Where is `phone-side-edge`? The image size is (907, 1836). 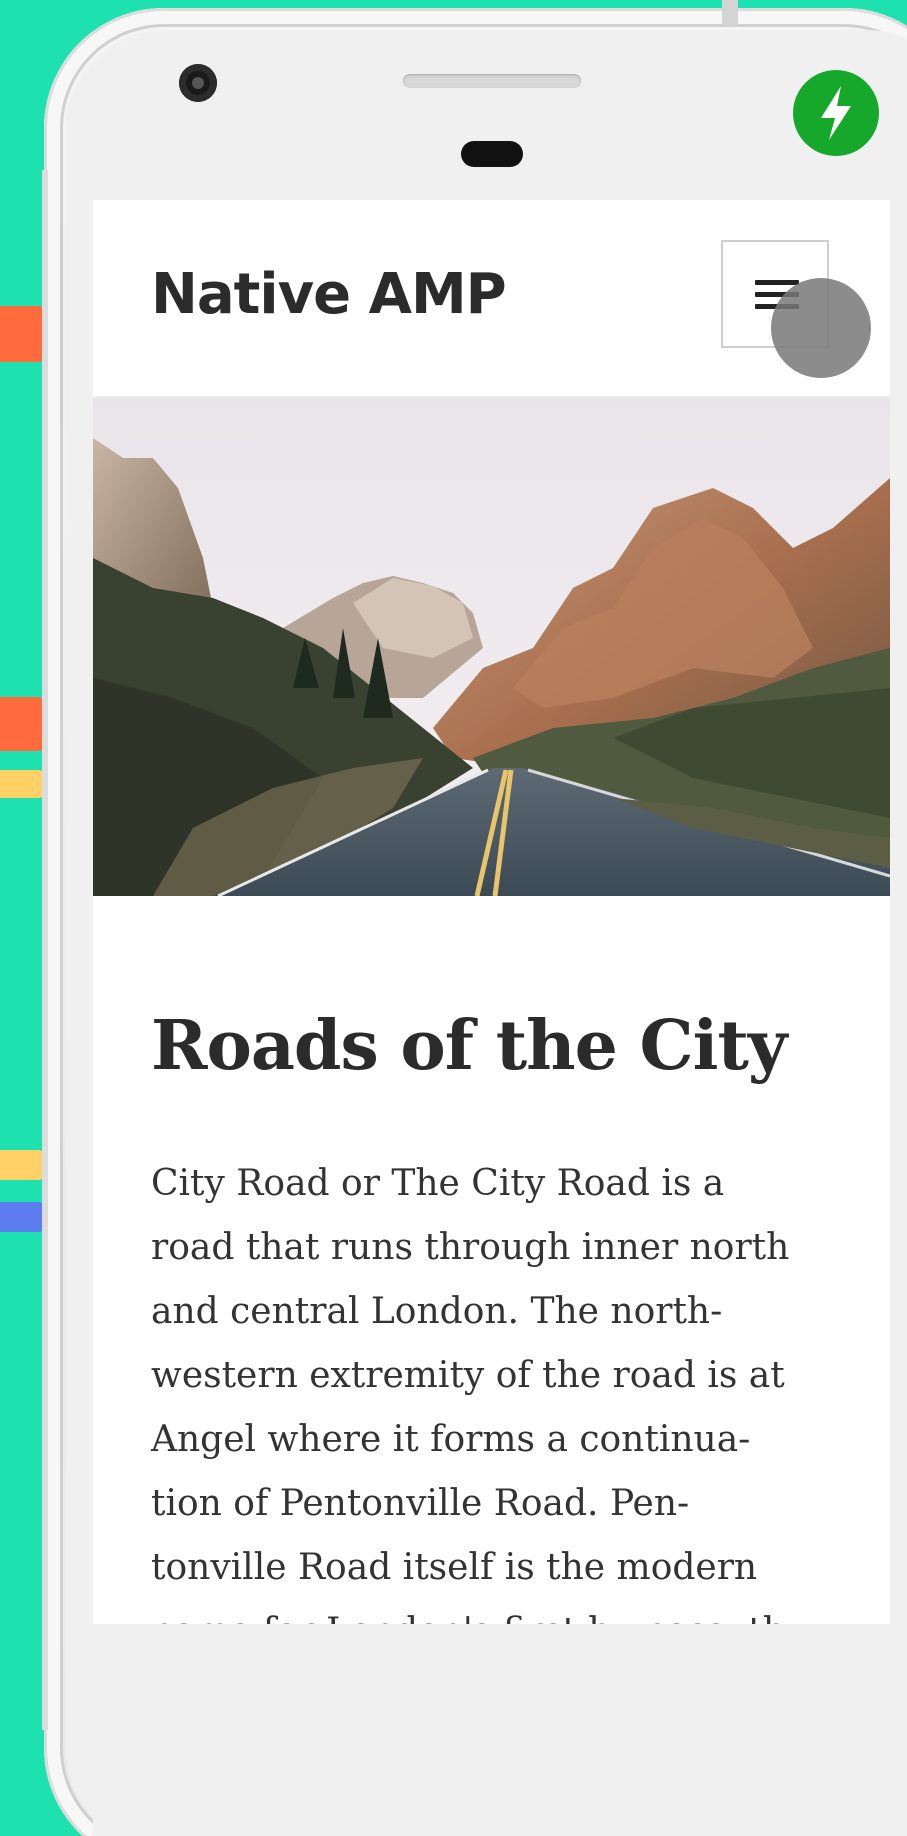
phone-side-edge is located at coordinates (45, 950).